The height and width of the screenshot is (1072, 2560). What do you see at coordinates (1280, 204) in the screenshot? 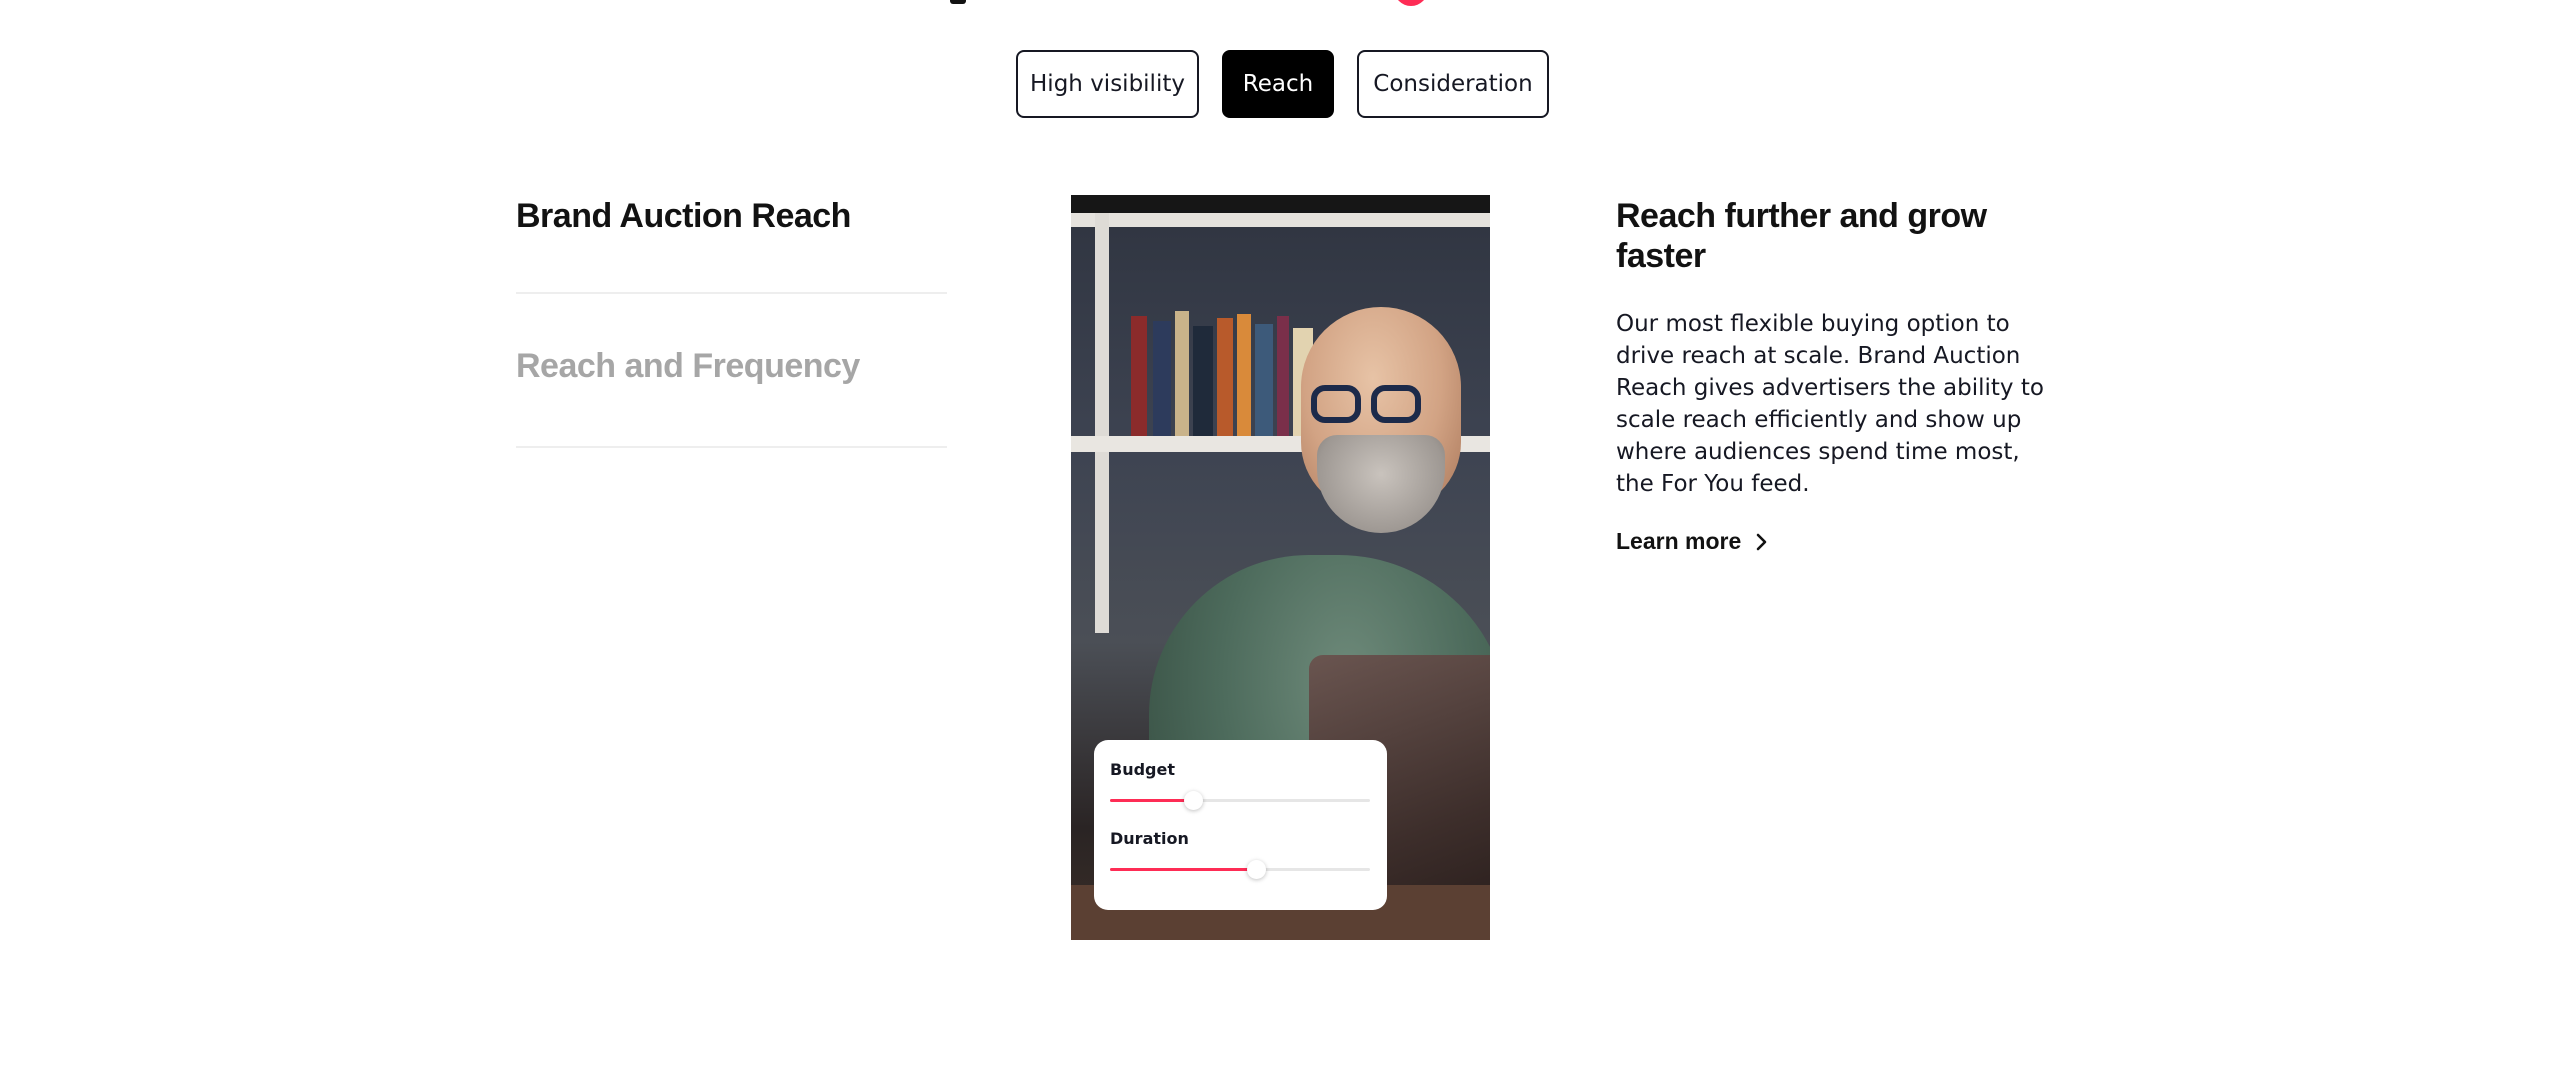
I see `image-wall` at bounding box center [1280, 204].